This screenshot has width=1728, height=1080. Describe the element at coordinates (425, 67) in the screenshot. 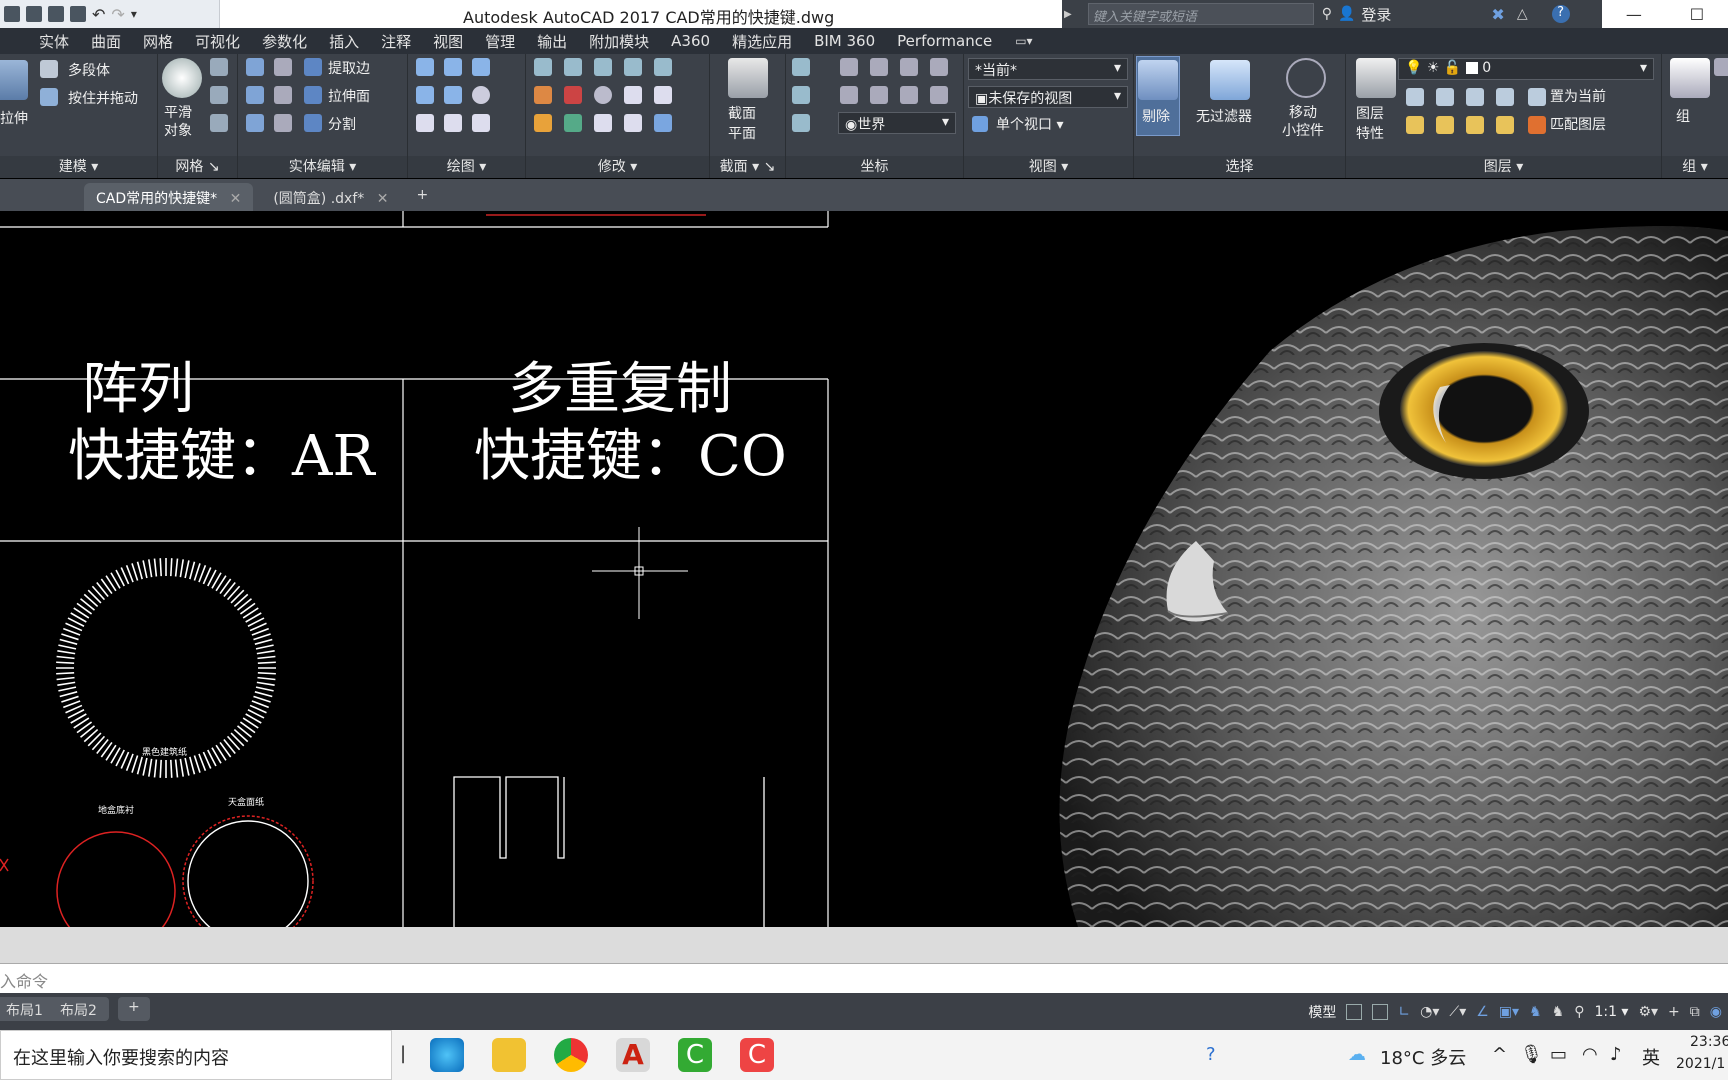

I see `polyline-icon` at that location.